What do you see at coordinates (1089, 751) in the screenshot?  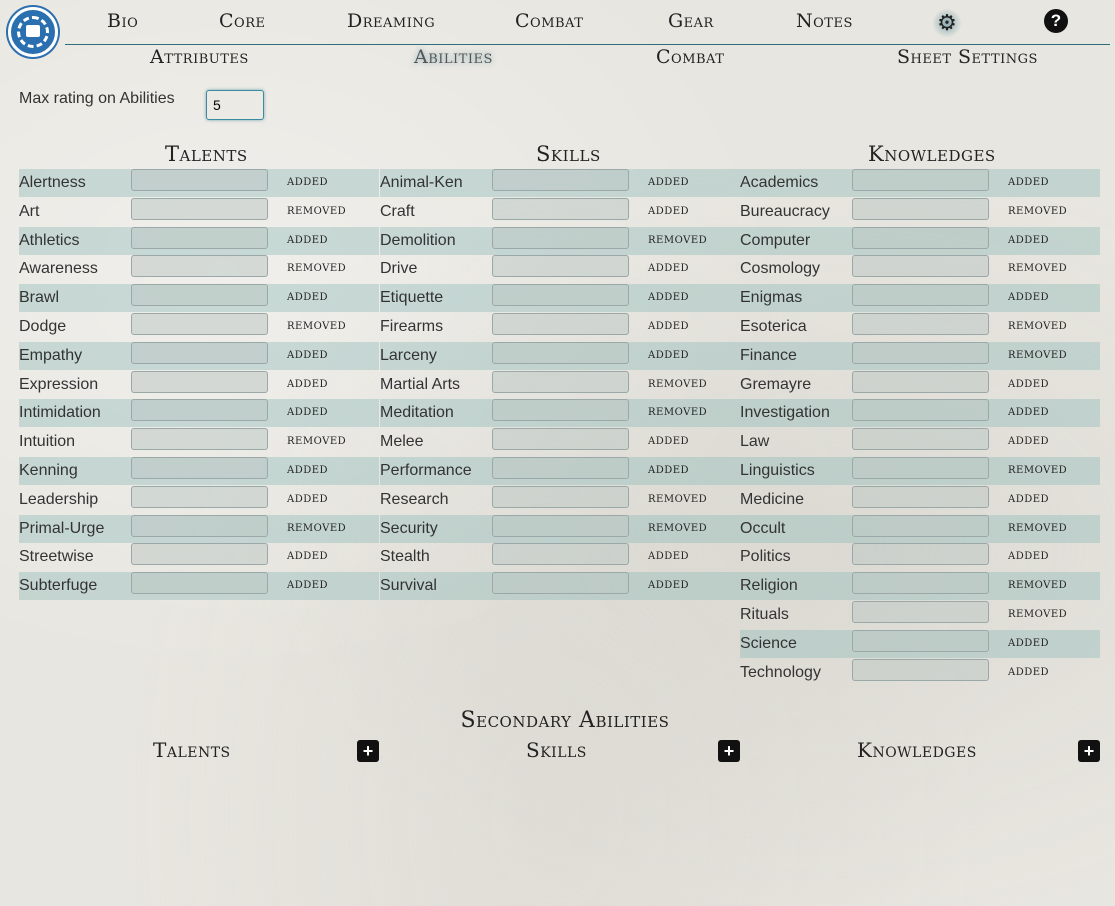 I see `add-secondary-knowledge-button: +` at bounding box center [1089, 751].